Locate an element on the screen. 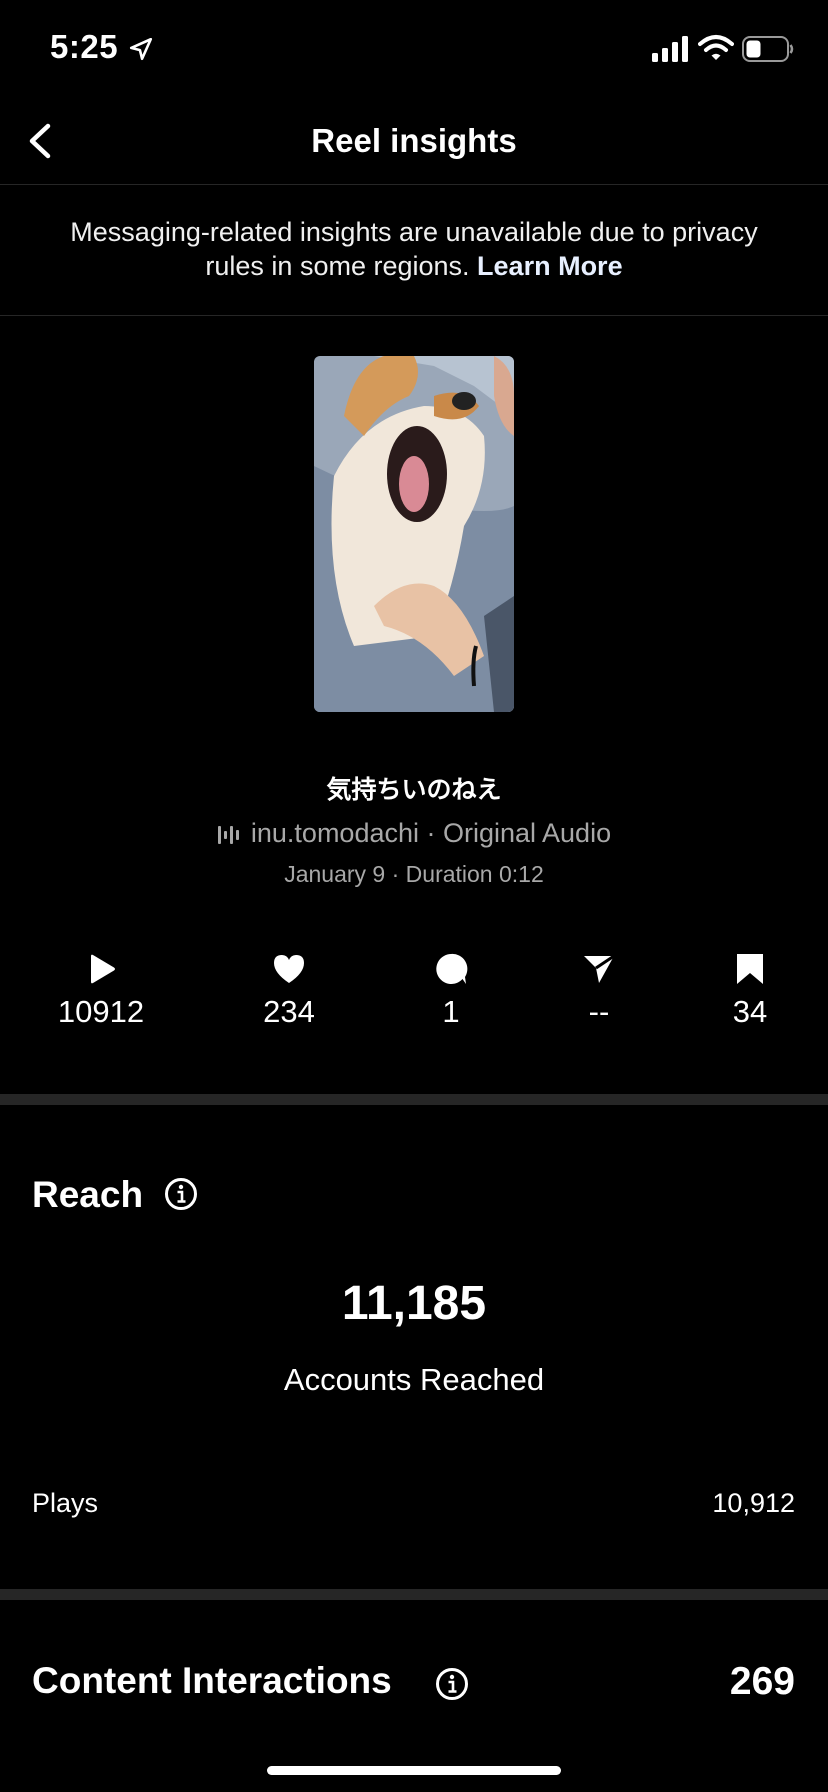 This screenshot has width=828, height=1792. navigation-bar: Reel insights is located at coordinates (414, 142).